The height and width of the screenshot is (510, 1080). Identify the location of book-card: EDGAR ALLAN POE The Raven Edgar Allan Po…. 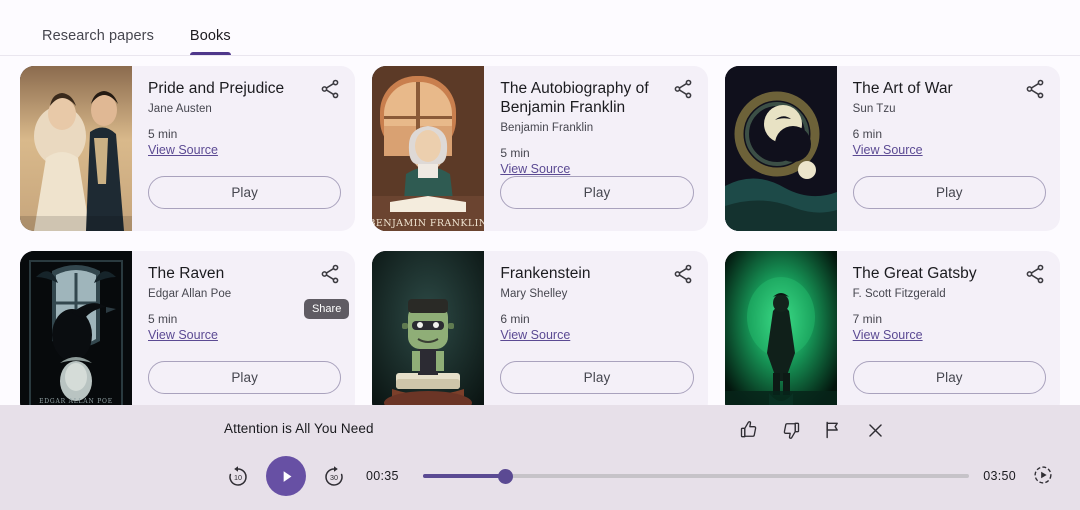
(188, 333).